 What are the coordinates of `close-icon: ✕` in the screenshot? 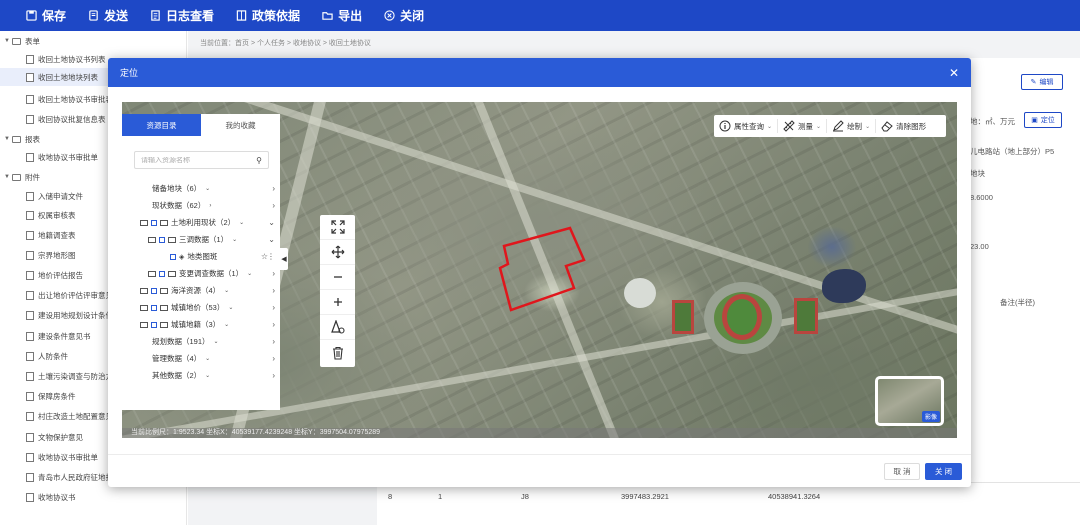 It's located at (954, 73).